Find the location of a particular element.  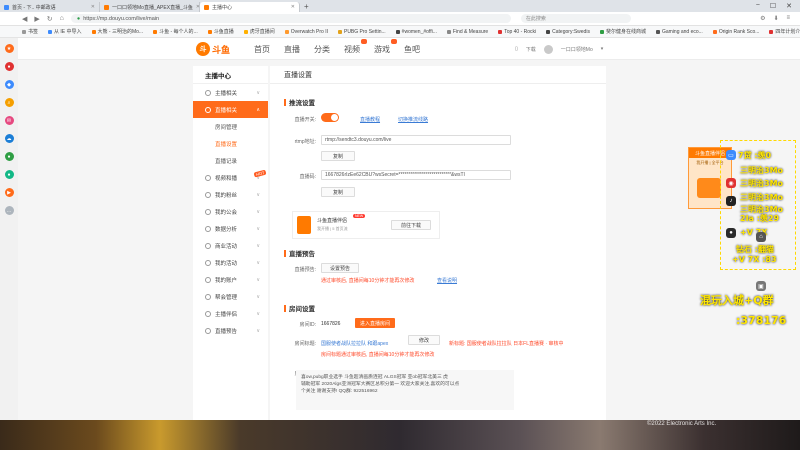

bookmark-item: 从 IE 中导入 is located at coordinates (65, 31).